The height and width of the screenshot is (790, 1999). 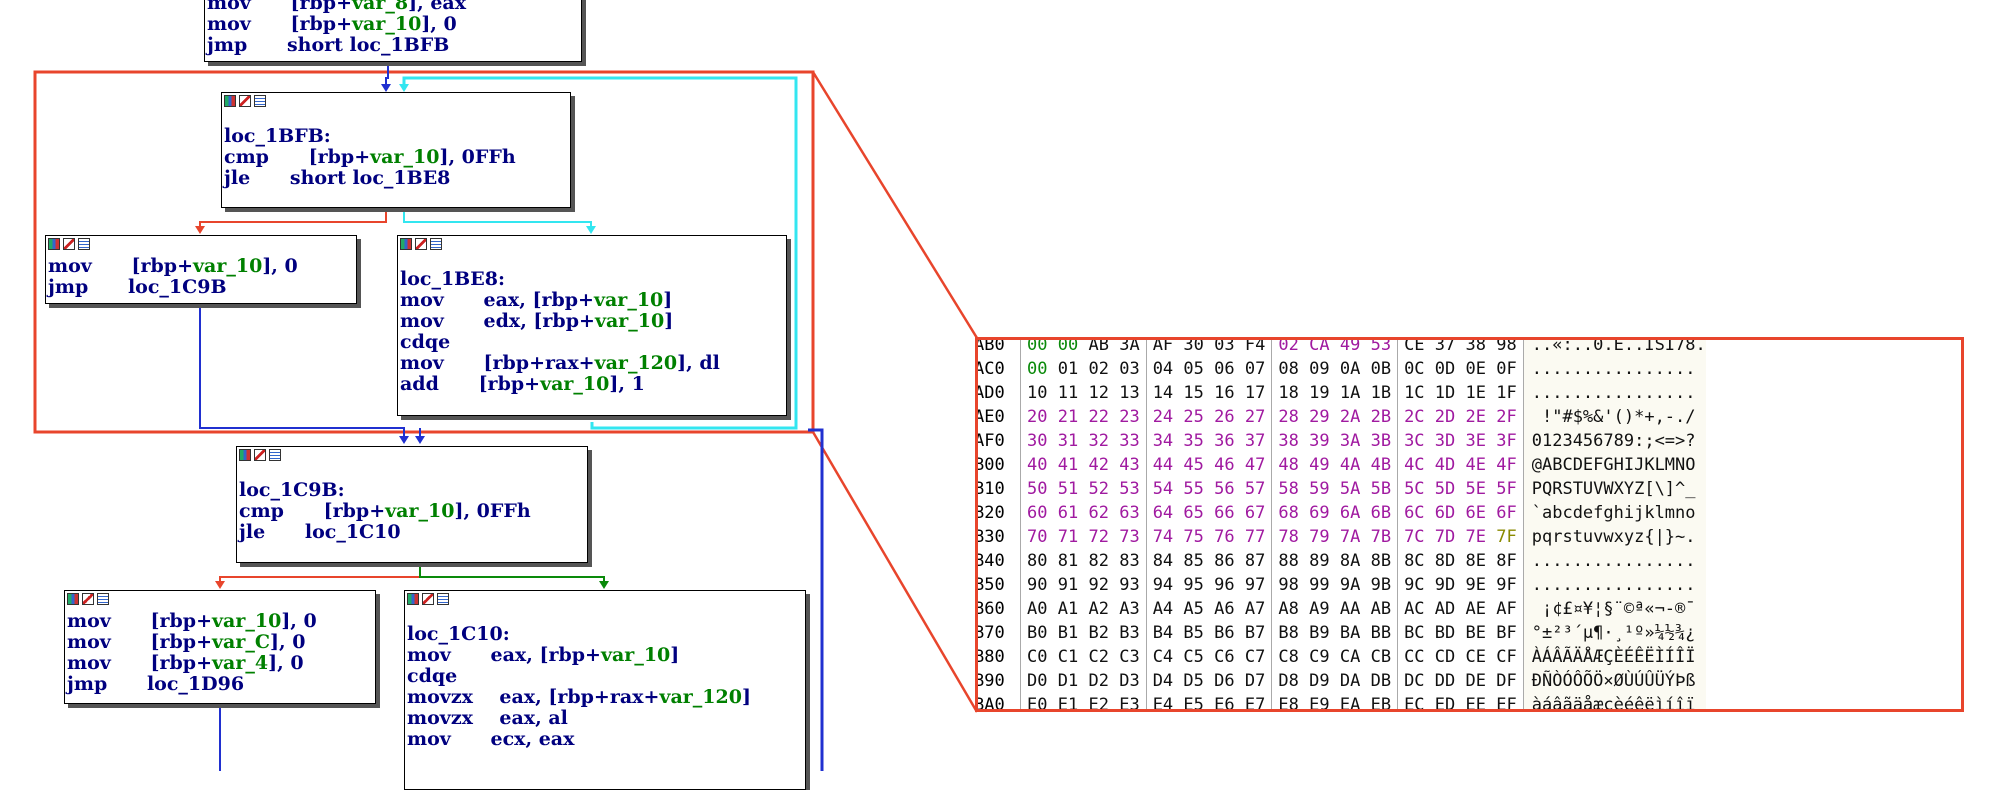 I want to click on hex-byte: 39, so click(x=1319, y=441).